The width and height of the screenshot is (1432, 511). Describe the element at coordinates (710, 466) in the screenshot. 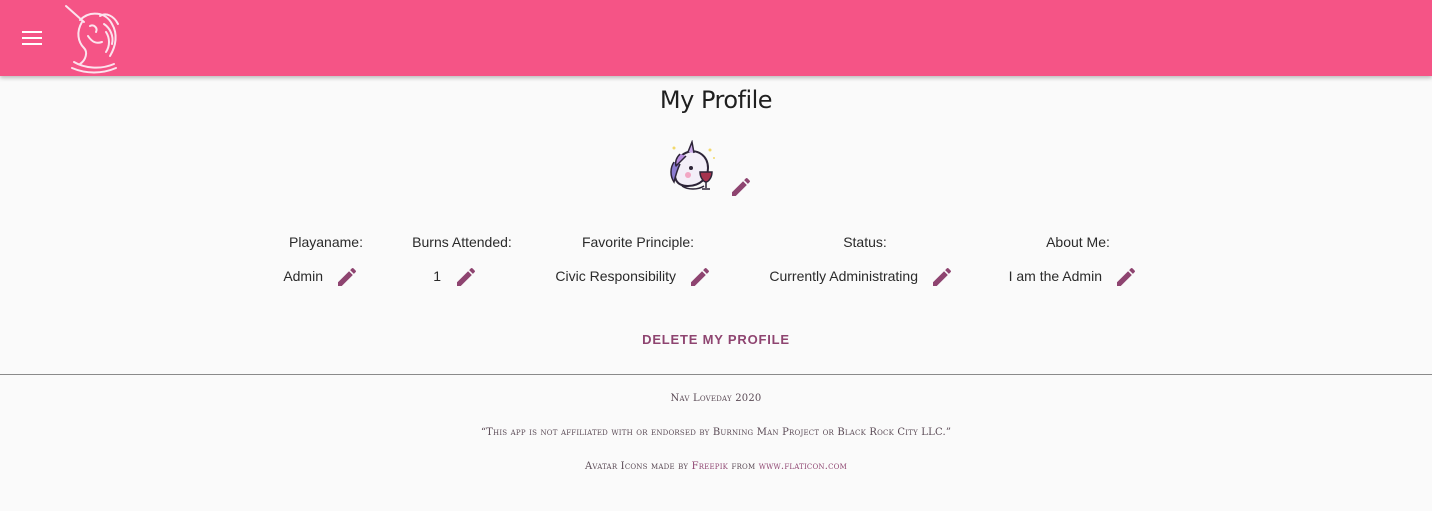

I see `freepik-link: Freepik` at that location.